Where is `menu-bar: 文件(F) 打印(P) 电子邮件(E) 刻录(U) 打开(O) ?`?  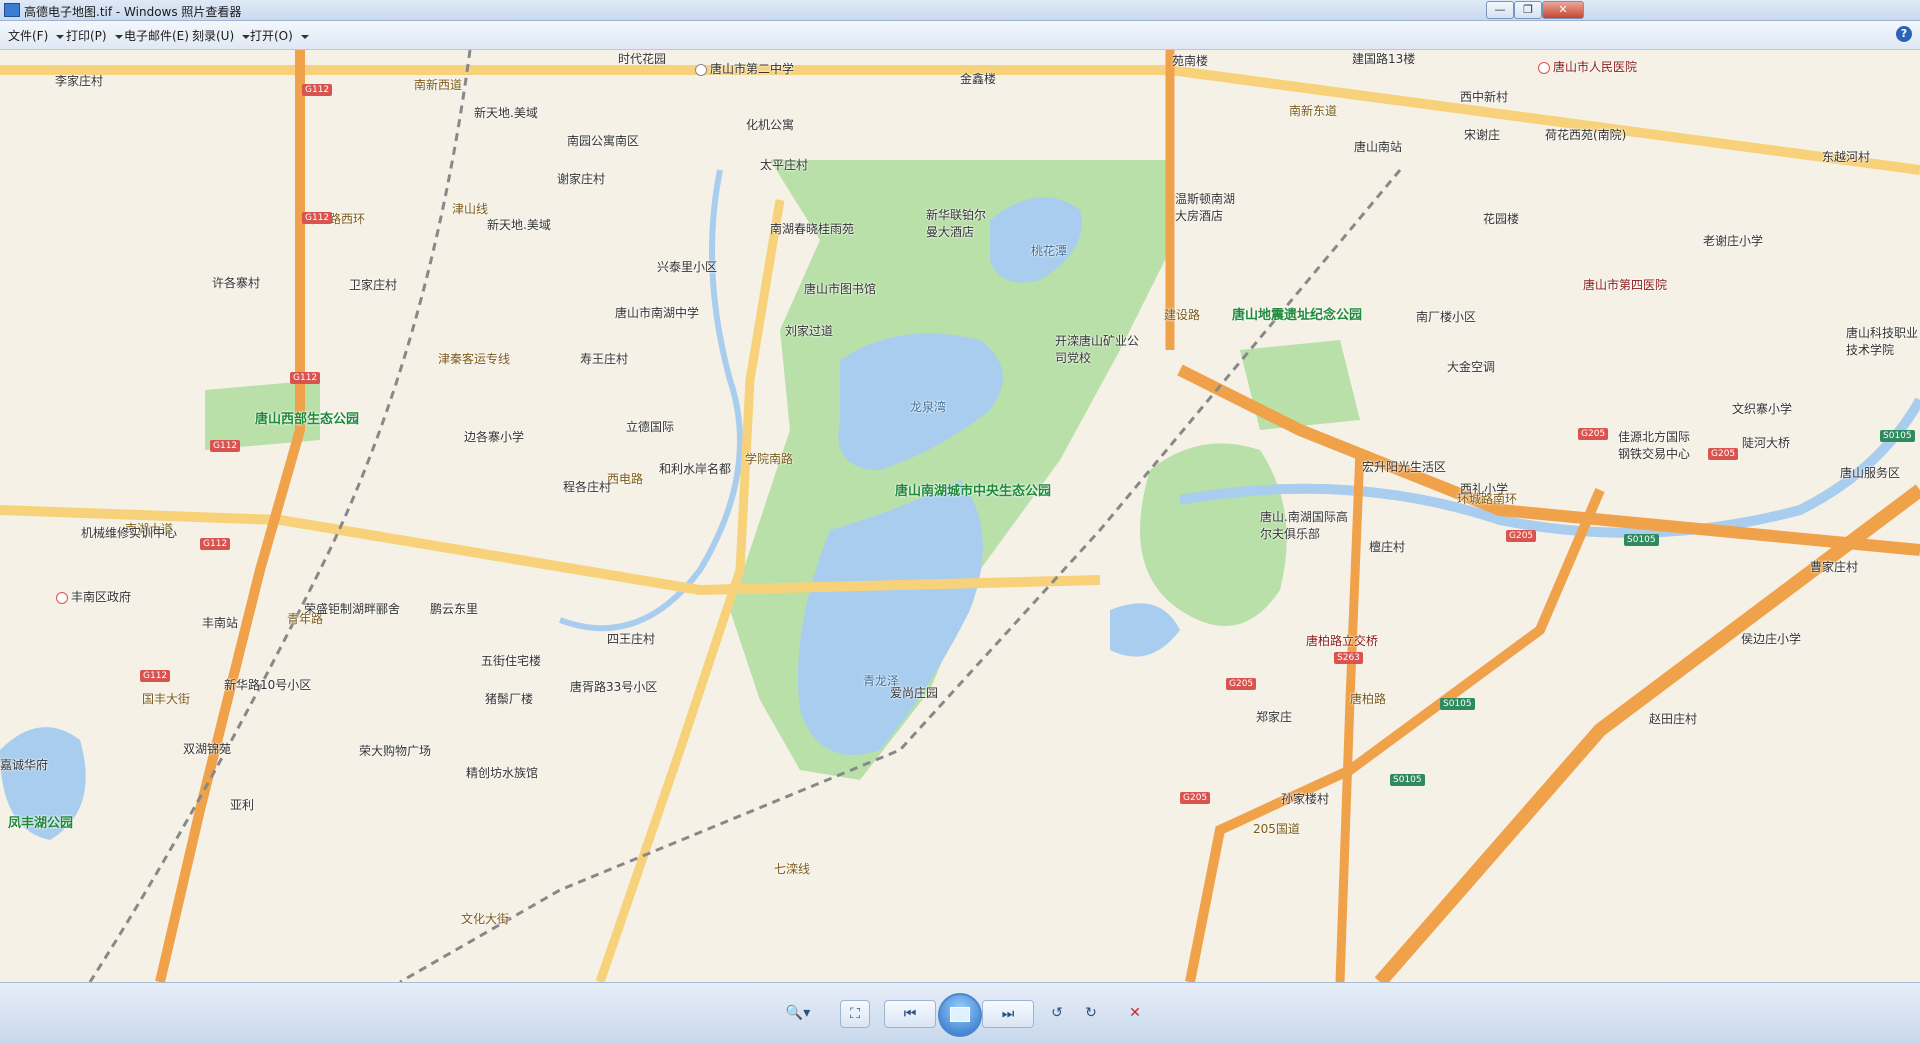 menu-bar: 文件(F) 打印(P) 电子邮件(E) 刻录(U) 打开(O) ? is located at coordinates (960, 35).